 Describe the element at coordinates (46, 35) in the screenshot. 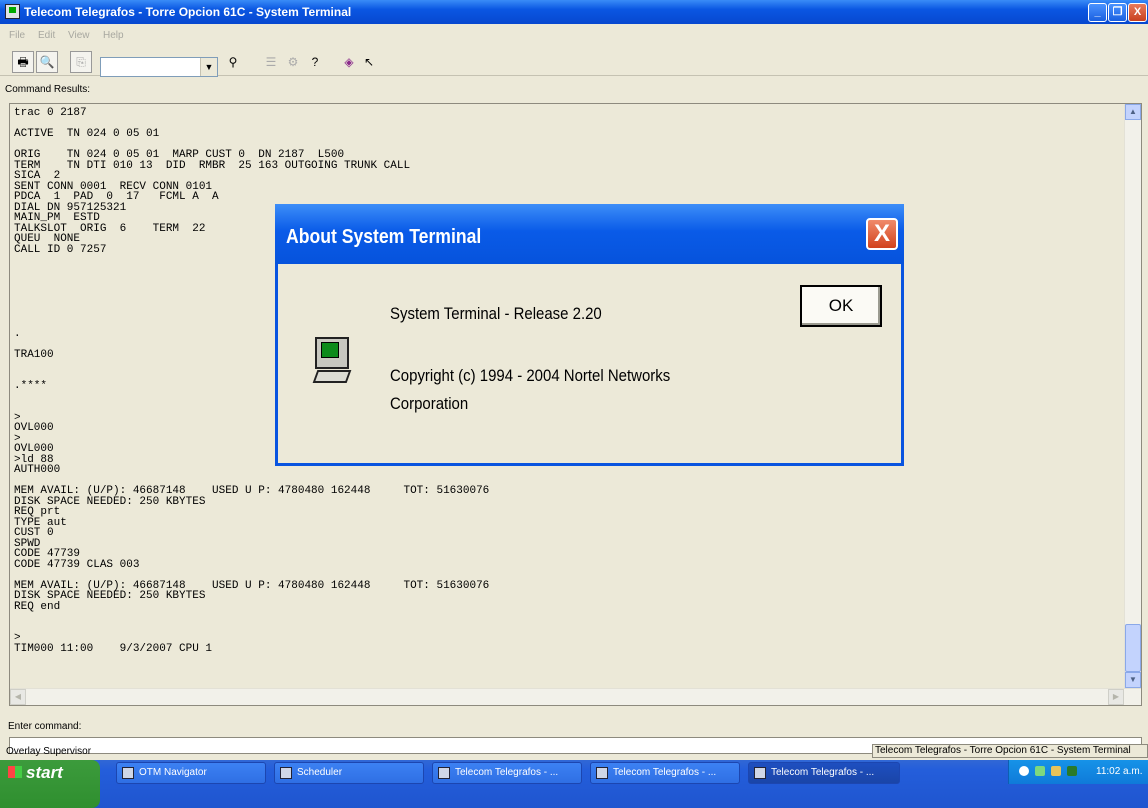

I see `menu-edit: Edit` at that location.